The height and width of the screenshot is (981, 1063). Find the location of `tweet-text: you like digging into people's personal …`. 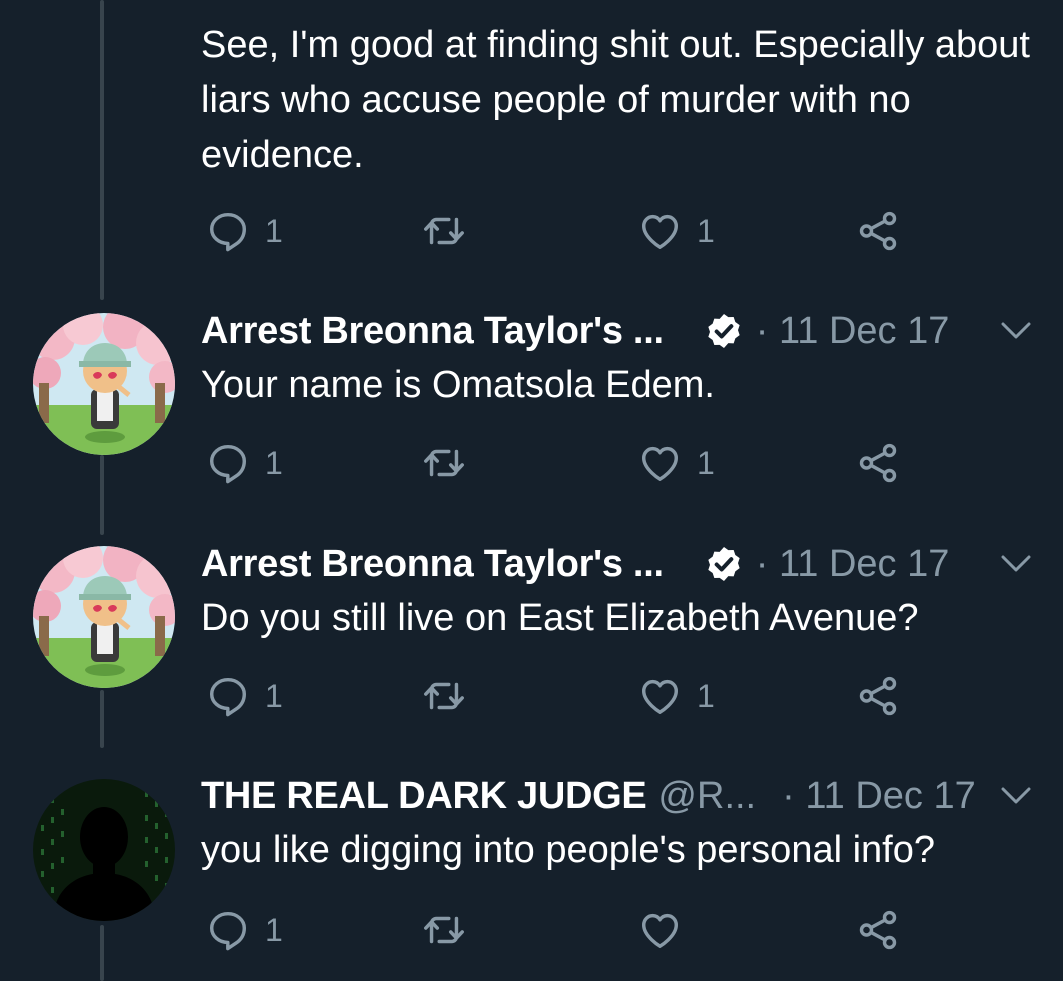

tweet-text: you like digging into people's personal … is located at coordinates (568, 850).